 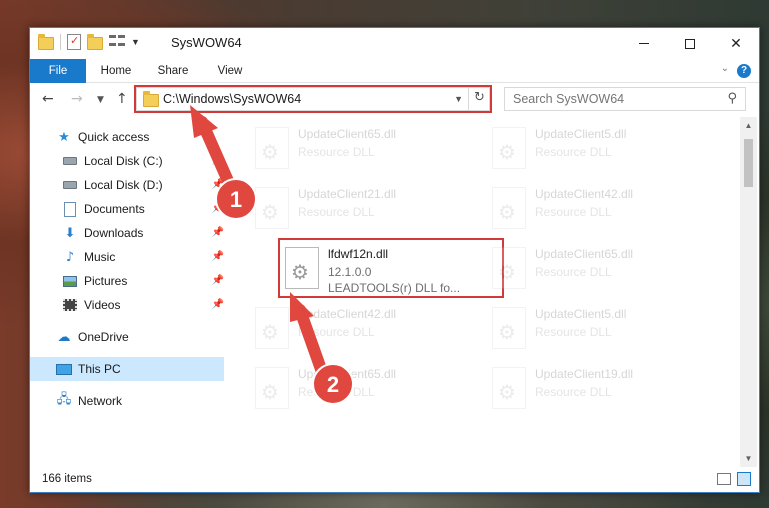 What do you see at coordinates (48, 99) in the screenshot?
I see `back-button: ←` at bounding box center [48, 99].